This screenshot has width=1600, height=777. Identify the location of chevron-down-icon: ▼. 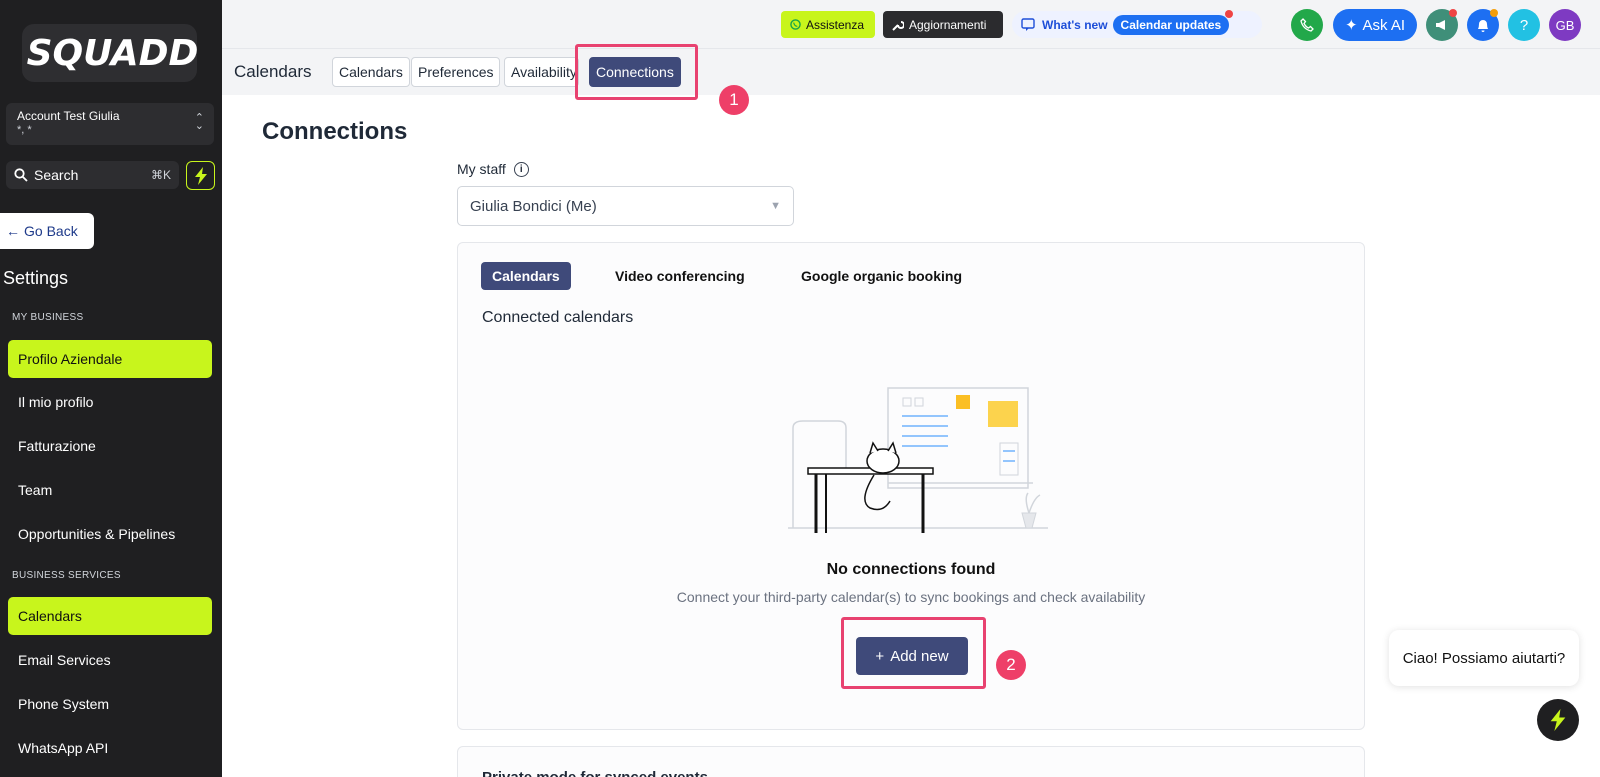
(775, 206).